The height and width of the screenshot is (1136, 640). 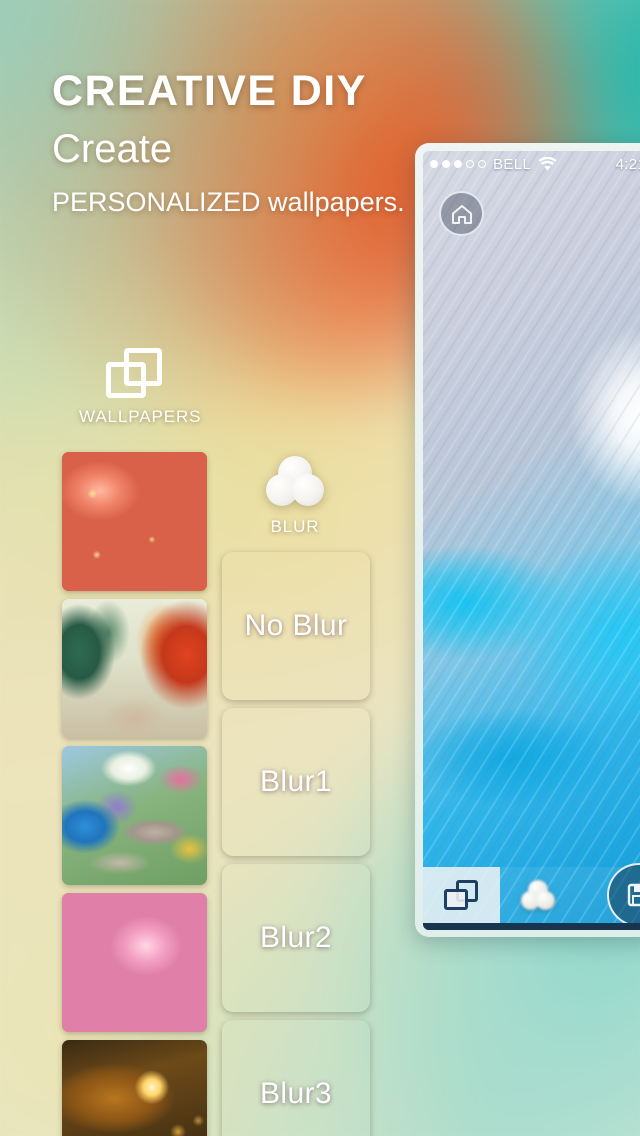 I want to click on blur-option-blur2: Blur2, so click(x=296, y=938).